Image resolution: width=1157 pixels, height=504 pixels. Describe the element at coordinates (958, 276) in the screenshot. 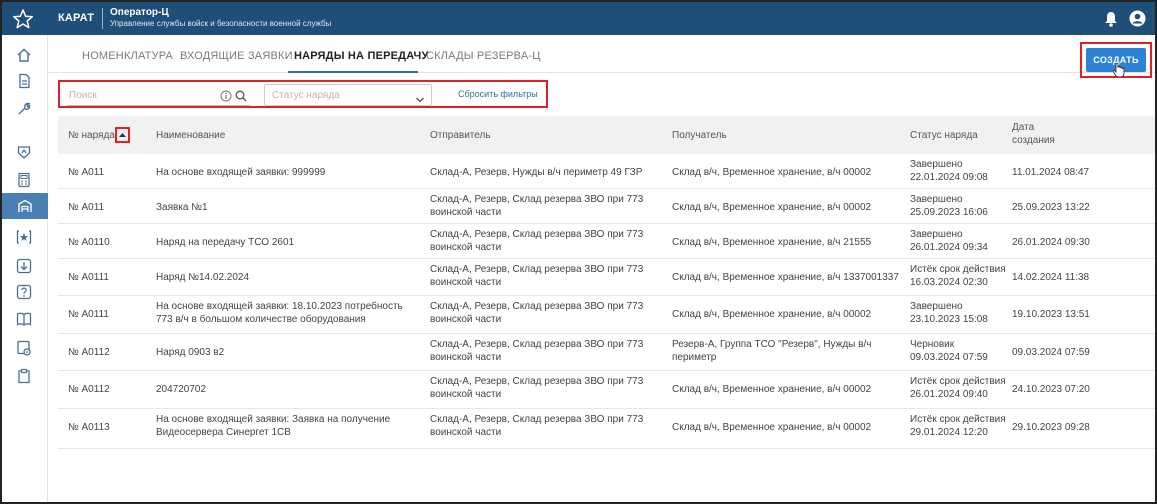

I see `order-status: Истёк срок действия 16.03.2024 02:30` at that location.